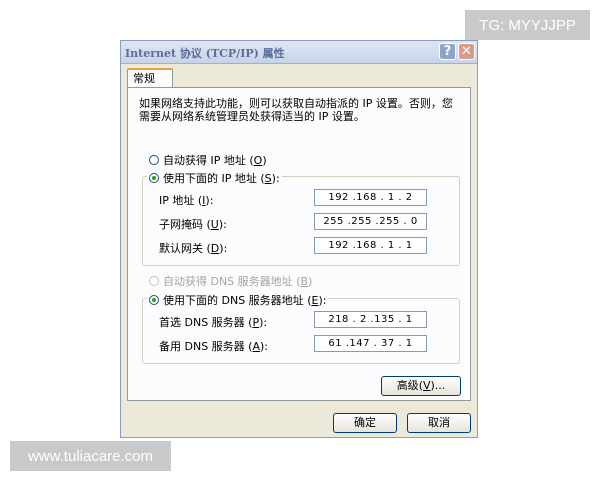  Describe the element at coordinates (370, 197) in the screenshot. I see `ip-address-field: 192 .168 . 1 . 2` at that location.